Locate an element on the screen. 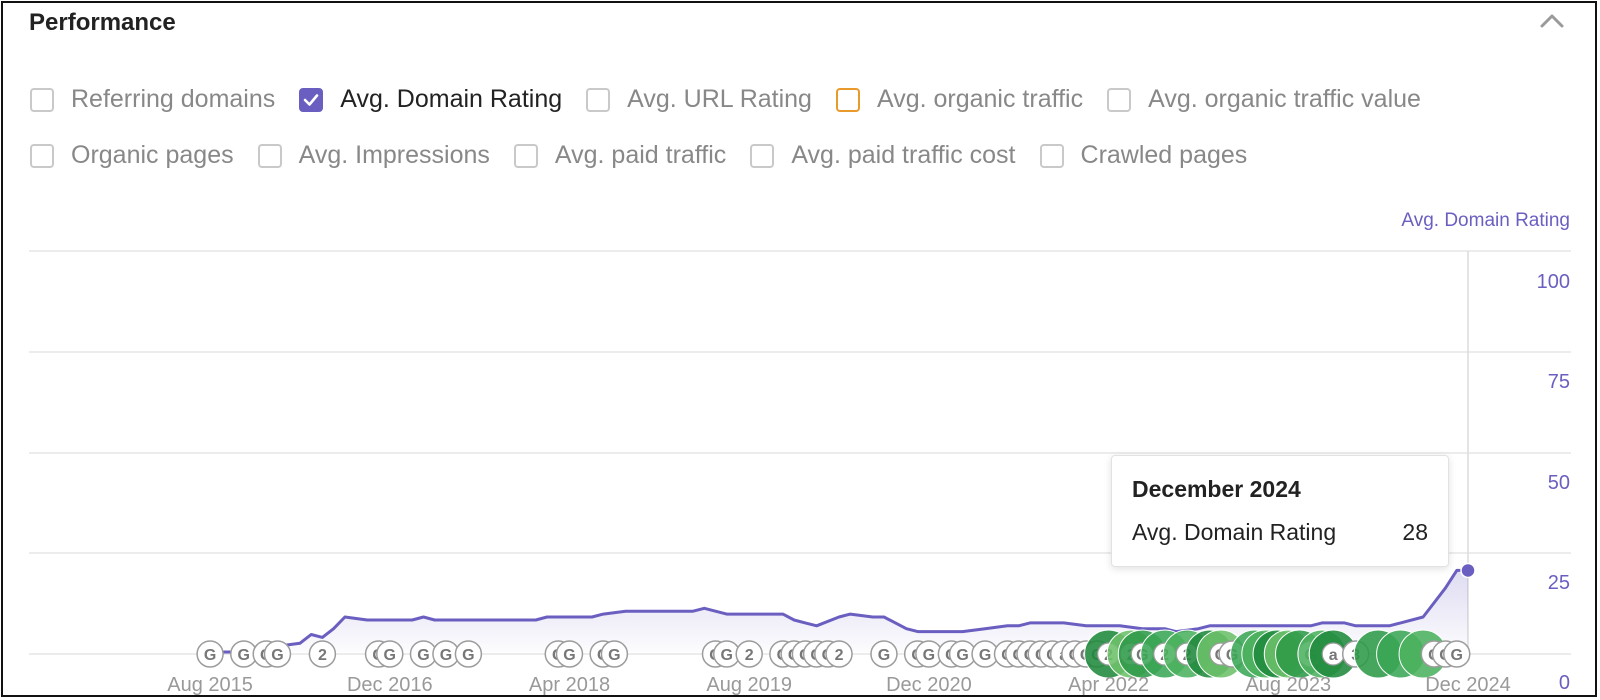  x-tick-label: Aug 2015 is located at coordinates (210, 685).